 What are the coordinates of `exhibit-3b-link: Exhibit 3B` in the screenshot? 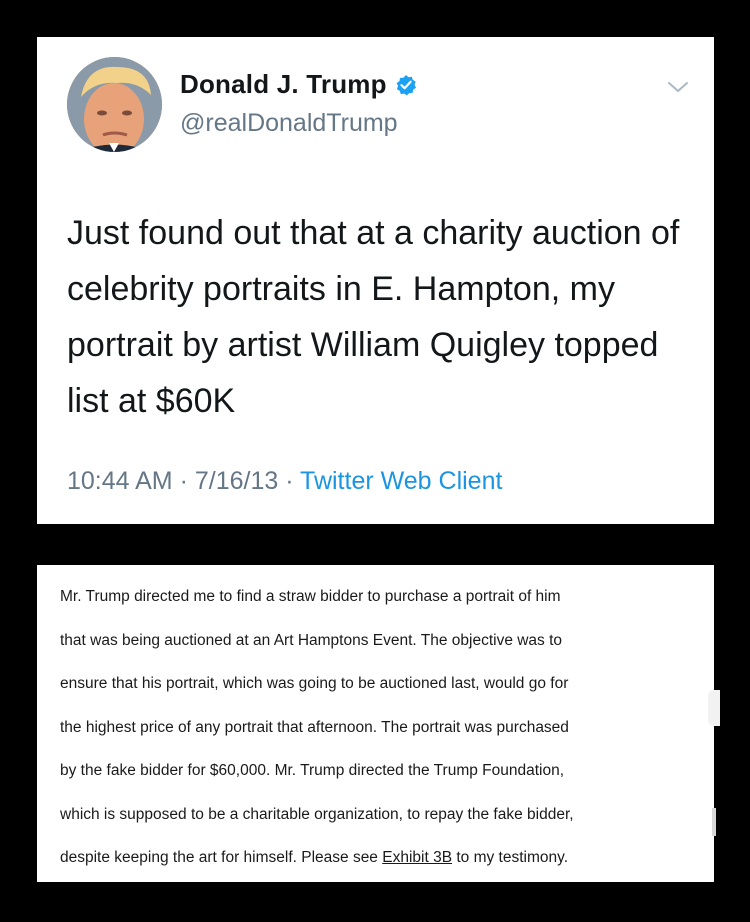 It's located at (417, 857).